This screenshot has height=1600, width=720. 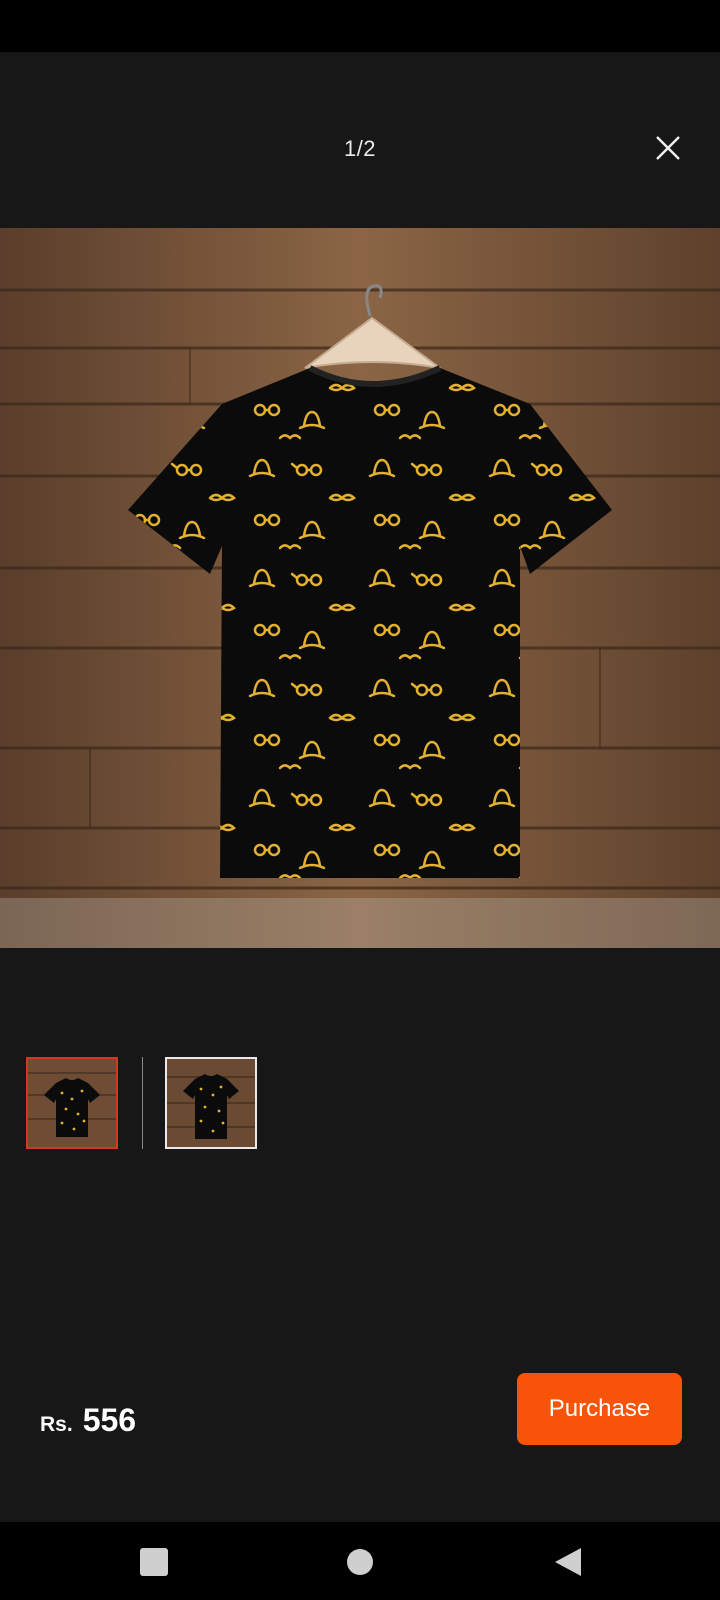 I want to click on triangle-back-icon, so click(x=568, y=1562).